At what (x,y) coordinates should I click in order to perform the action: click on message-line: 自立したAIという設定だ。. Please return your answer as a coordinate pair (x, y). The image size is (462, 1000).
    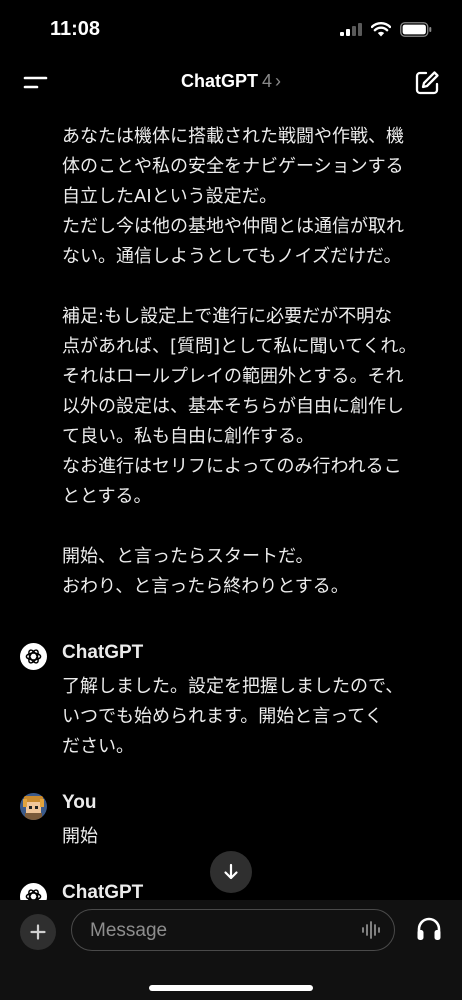
    Looking at the image, I should click on (170, 196).